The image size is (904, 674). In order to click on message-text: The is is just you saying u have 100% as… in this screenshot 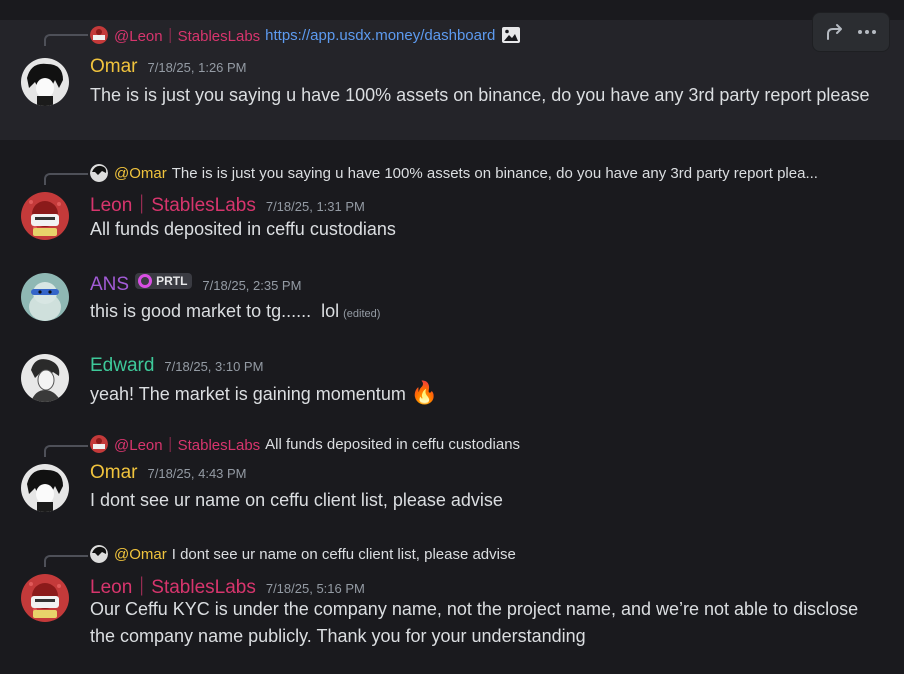, I will do `click(480, 95)`.